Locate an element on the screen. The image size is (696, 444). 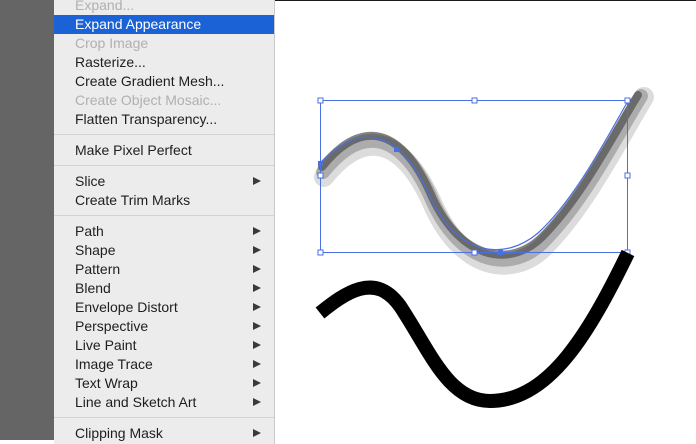
menu-item-label: Pattern is located at coordinates (98, 269).